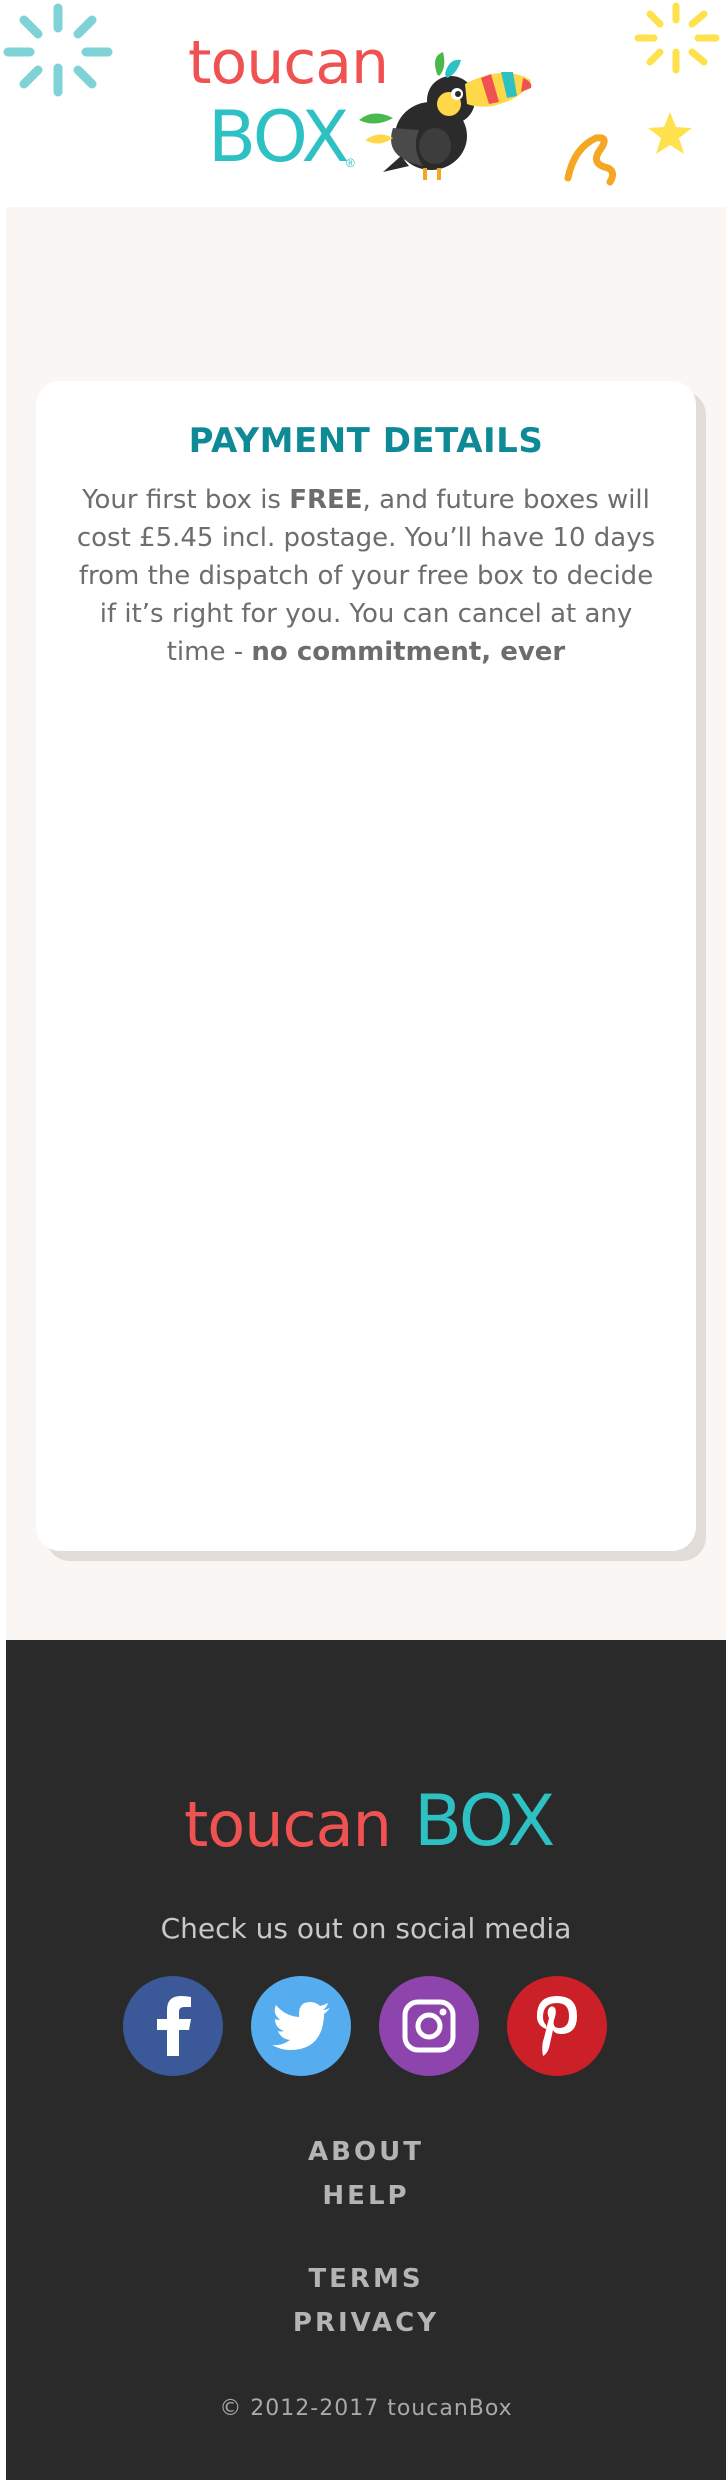 The height and width of the screenshot is (2480, 726). Describe the element at coordinates (677, 38) in the screenshot. I see `yellow-burst-icon` at that location.